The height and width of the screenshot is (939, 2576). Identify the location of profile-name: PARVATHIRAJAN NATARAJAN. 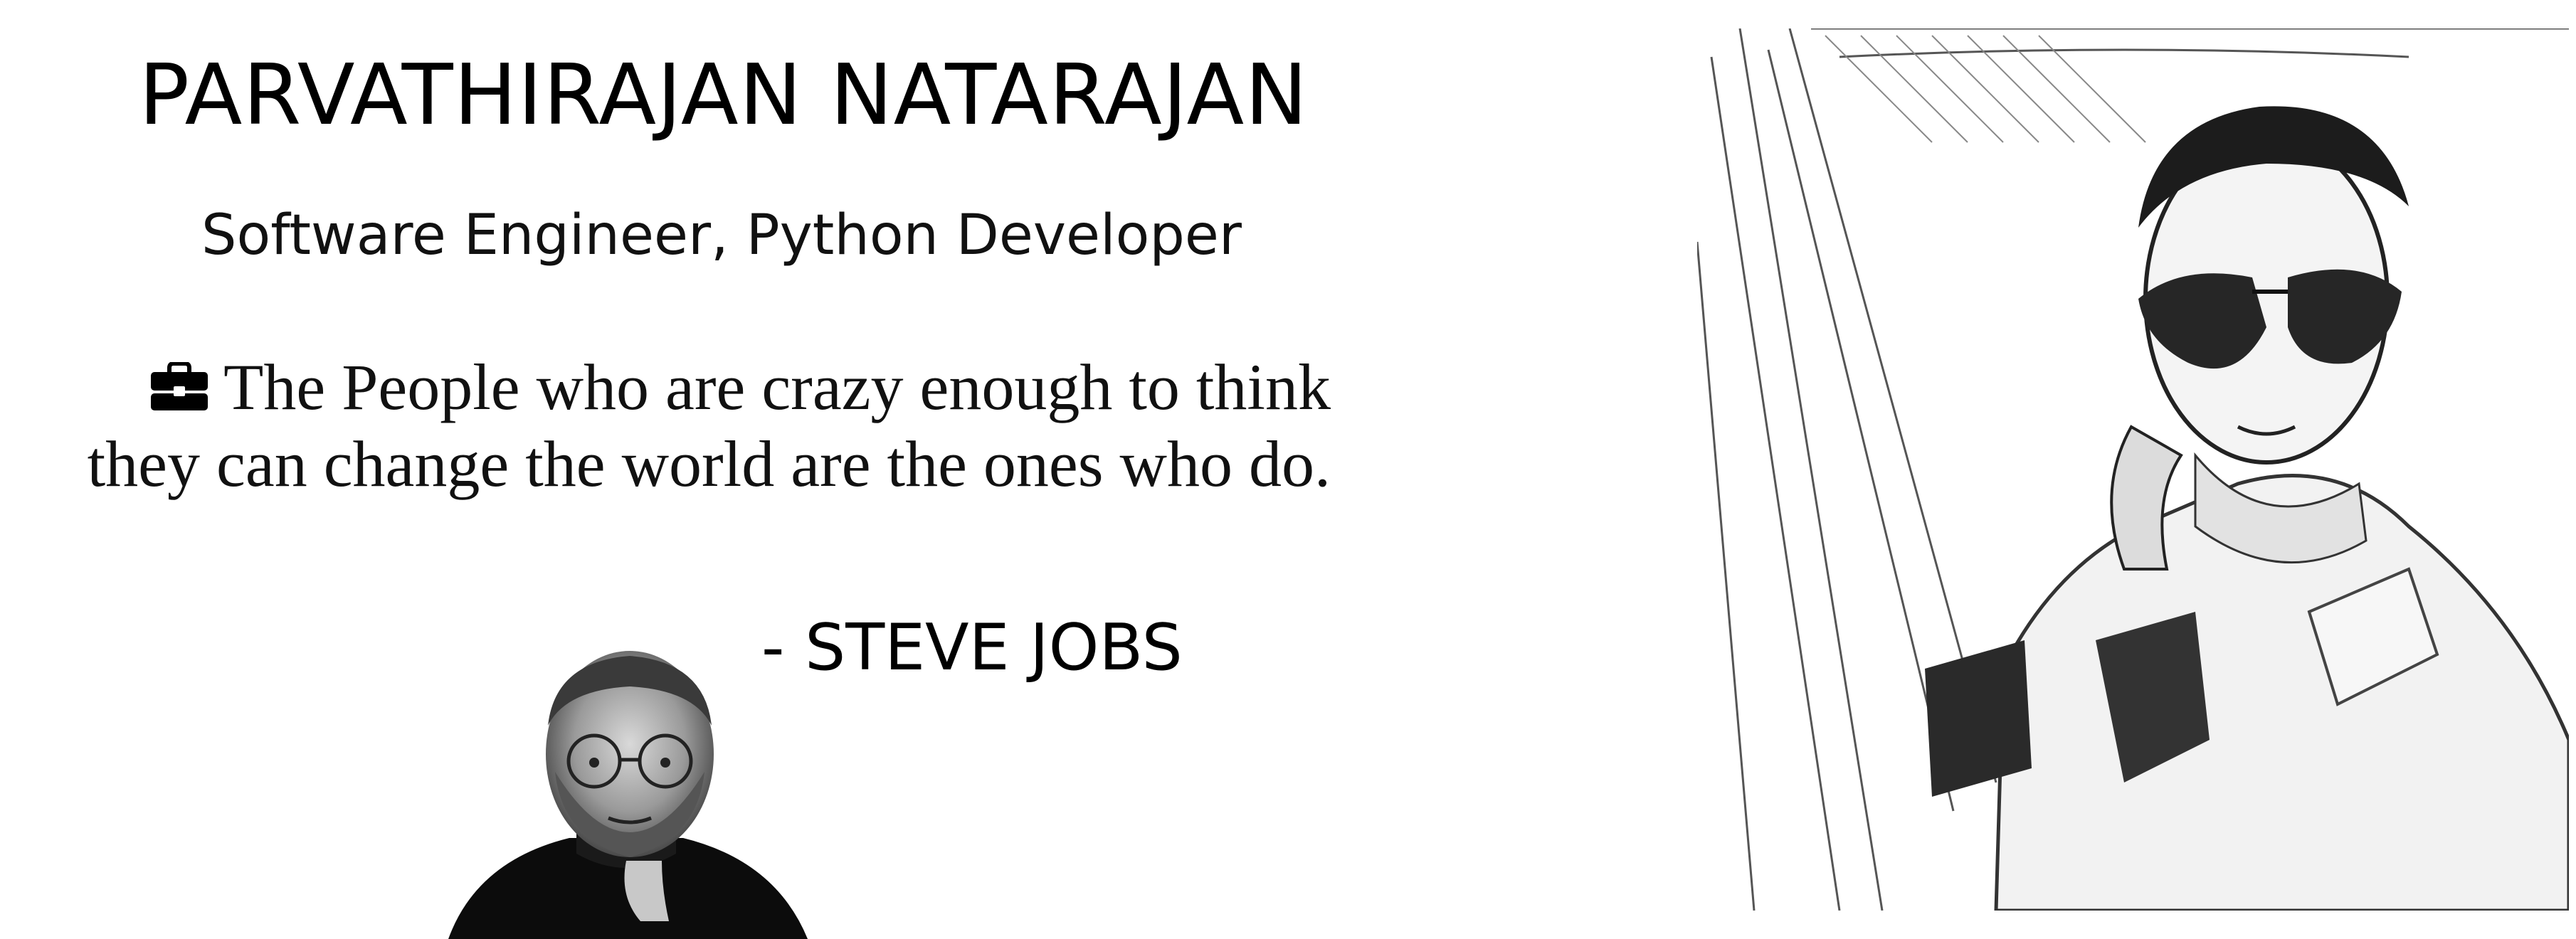
(724, 95).